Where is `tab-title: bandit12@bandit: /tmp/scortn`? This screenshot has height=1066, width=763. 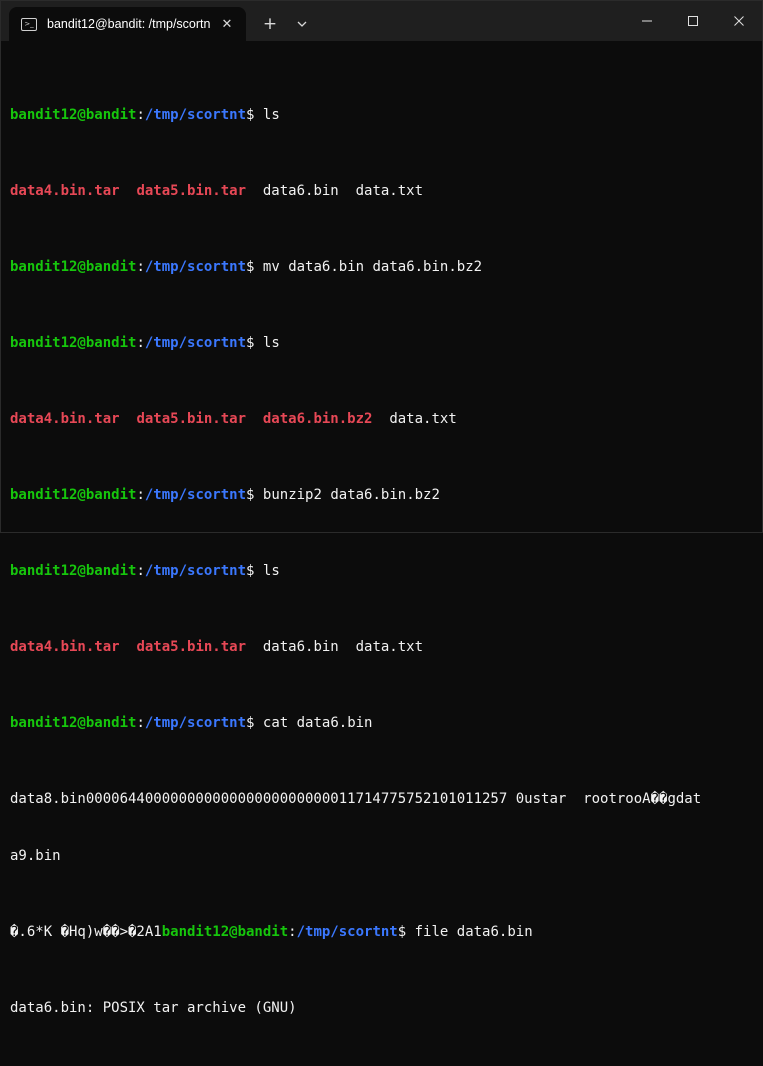 tab-title: bandit12@bandit: /tmp/scortn is located at coordinates (129, 24).